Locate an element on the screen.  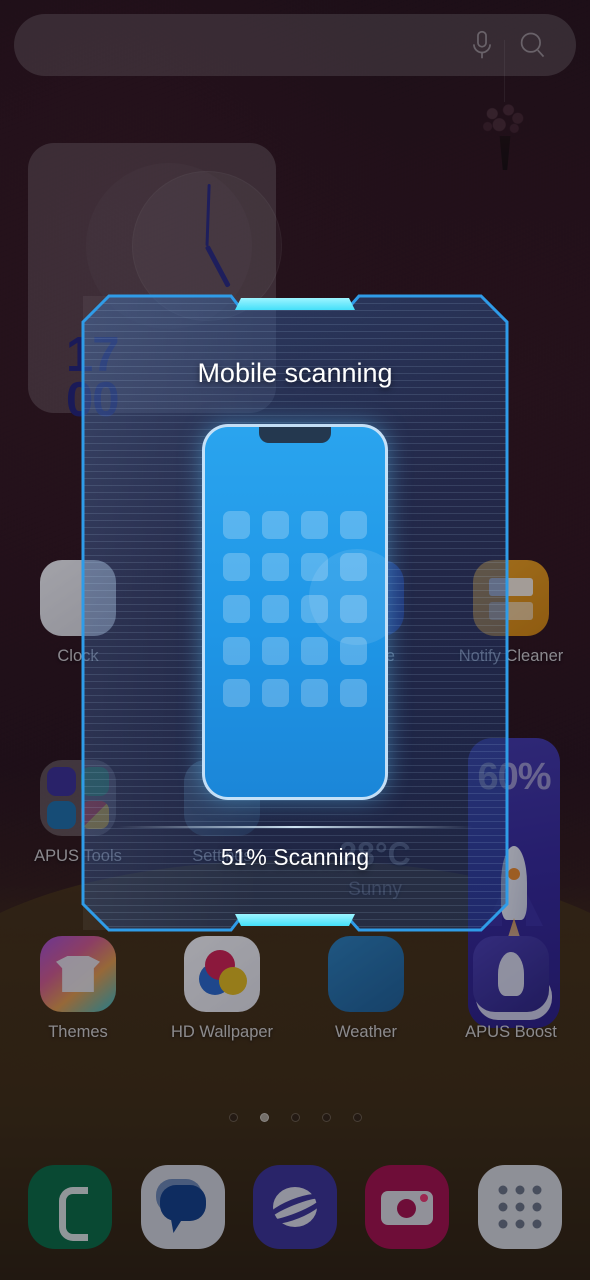
scan-status-text: 51% Scanning is located at coordinates (295, 857).